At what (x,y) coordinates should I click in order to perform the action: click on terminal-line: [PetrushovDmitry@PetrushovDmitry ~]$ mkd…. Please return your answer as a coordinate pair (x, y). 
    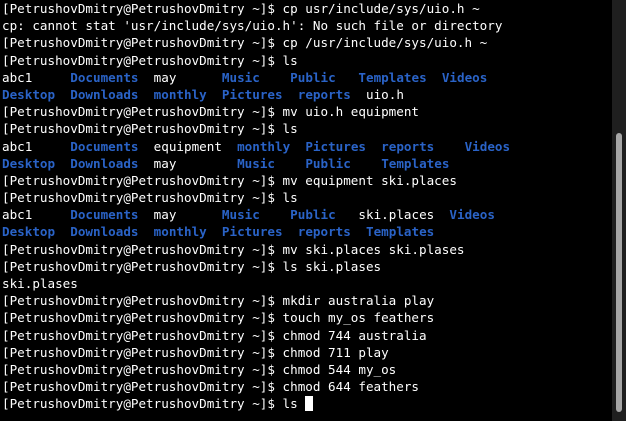
    Looking at the image, I should click on (256, 300).